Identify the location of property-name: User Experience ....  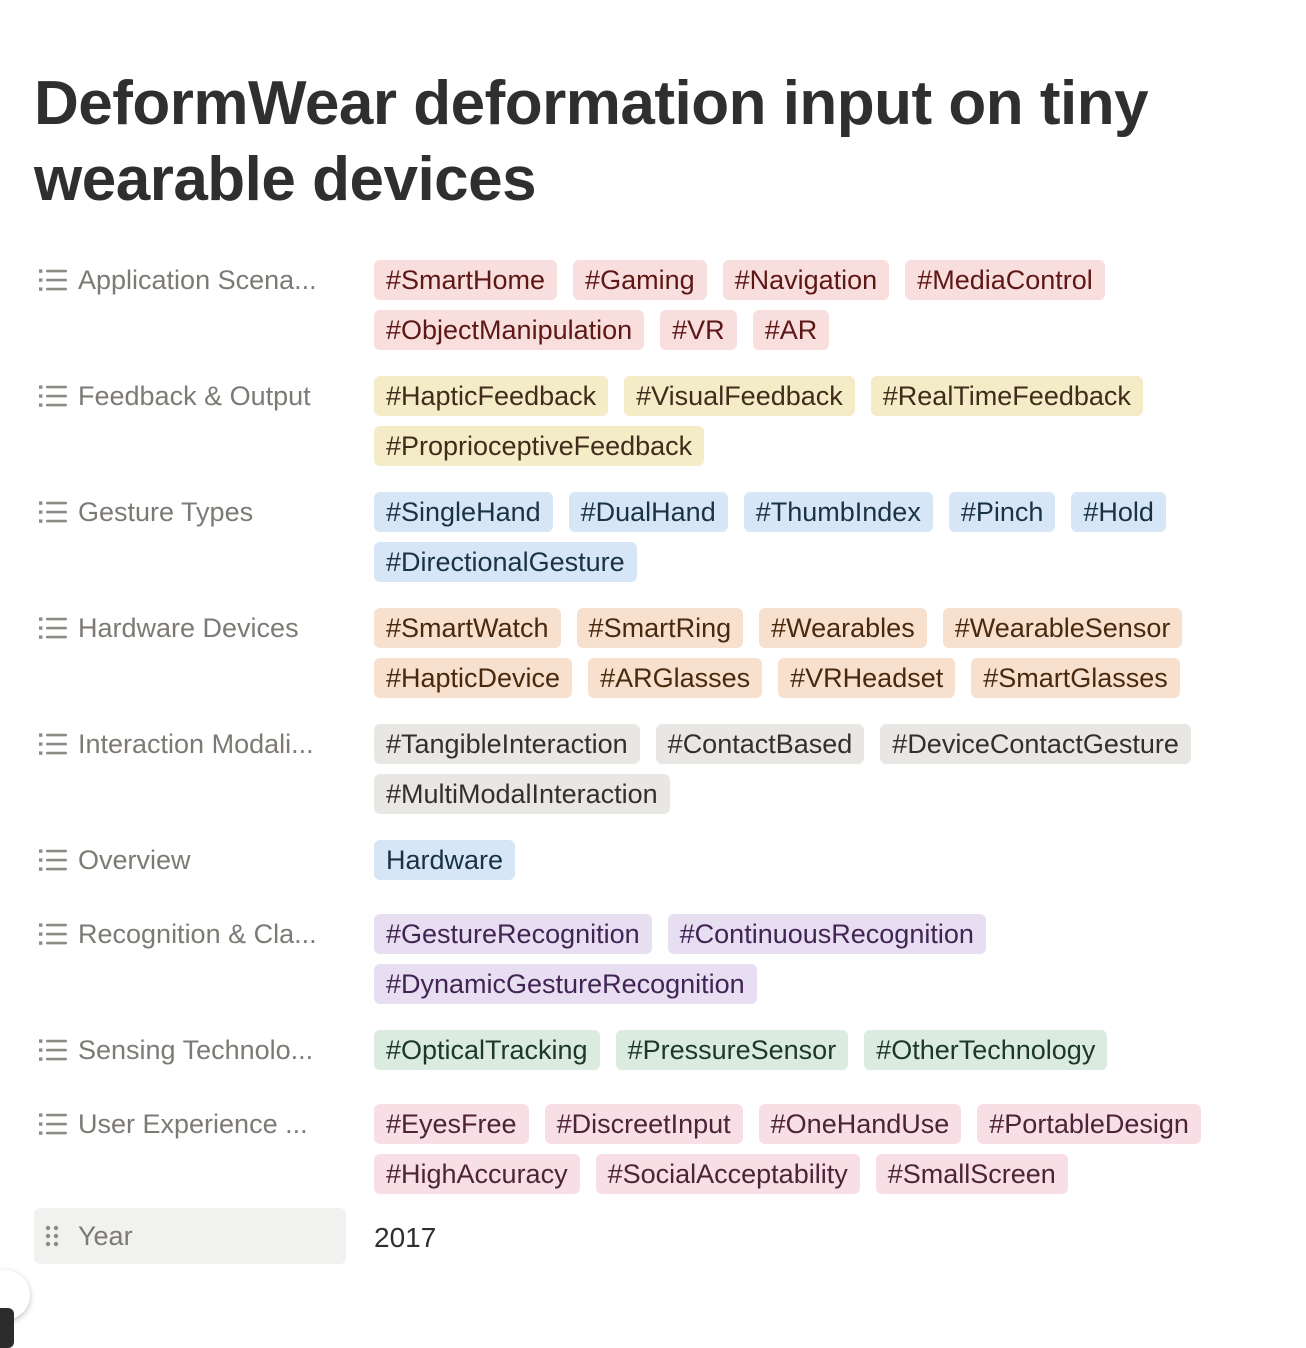
(190, 1124).